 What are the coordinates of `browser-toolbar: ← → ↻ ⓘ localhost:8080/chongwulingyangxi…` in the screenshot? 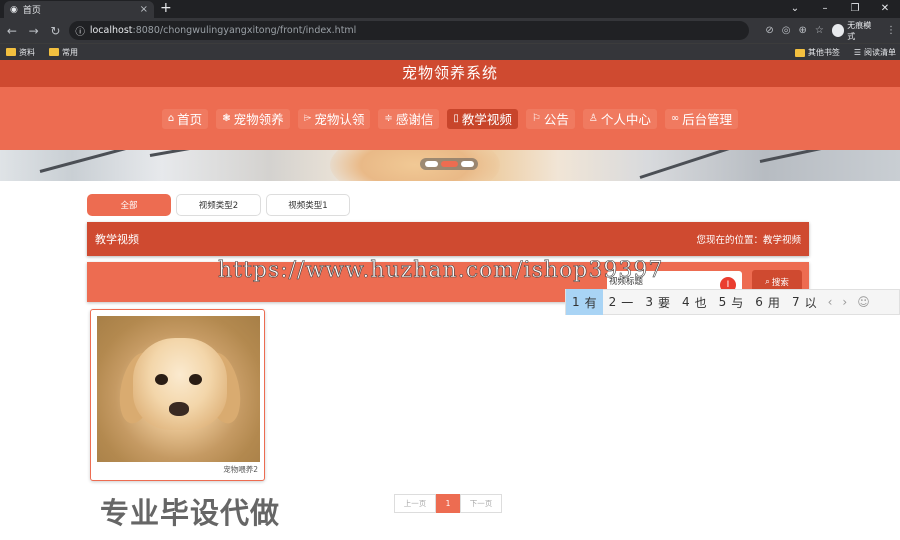 It's located at (450, 30).